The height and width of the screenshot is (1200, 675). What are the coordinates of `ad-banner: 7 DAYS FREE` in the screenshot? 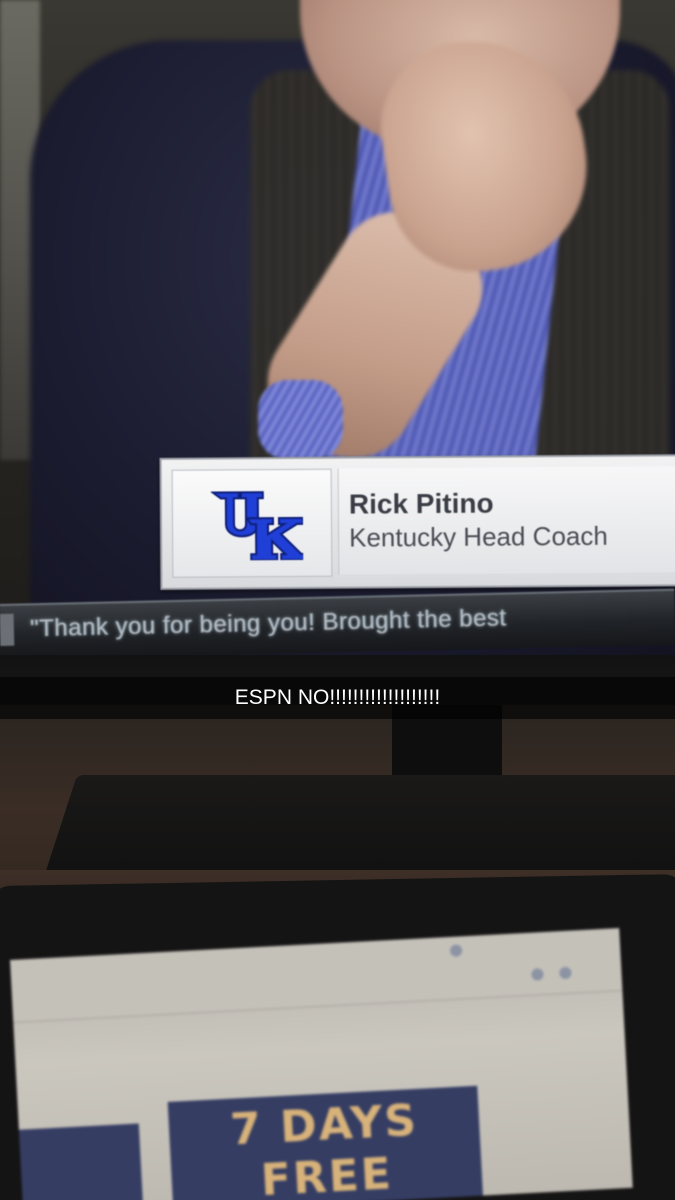 It's located at (325, 1142).